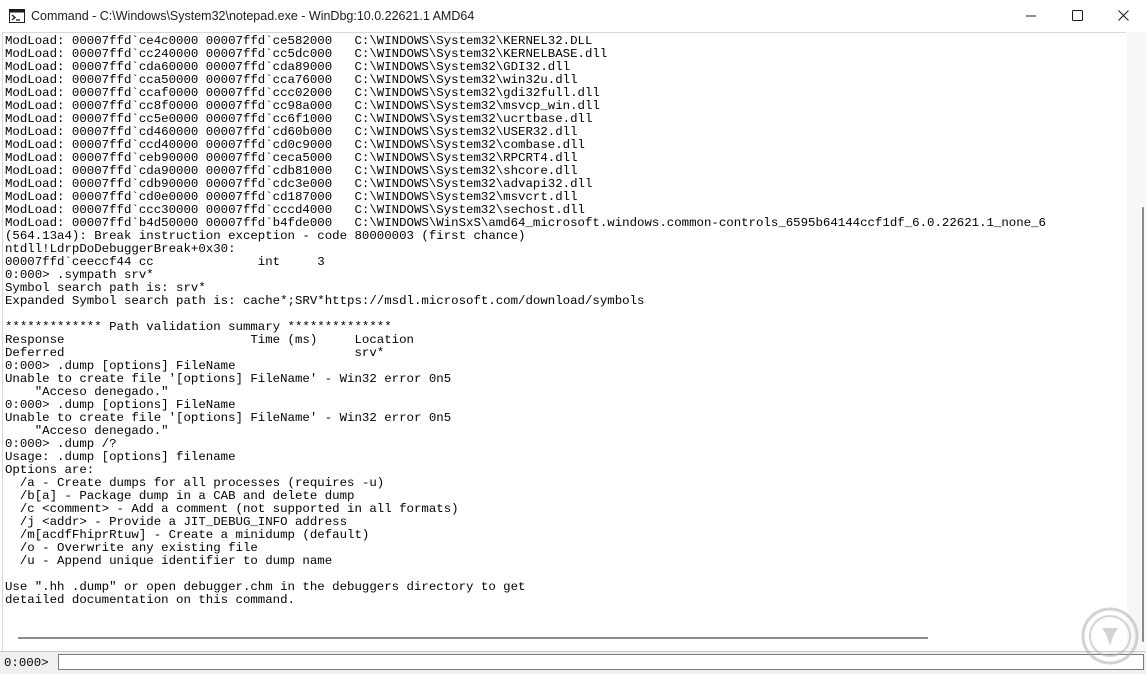 The width and height of the screenshot is (1146, 674). I want to click on output-line: Deferred srv*, so click(195, 353).